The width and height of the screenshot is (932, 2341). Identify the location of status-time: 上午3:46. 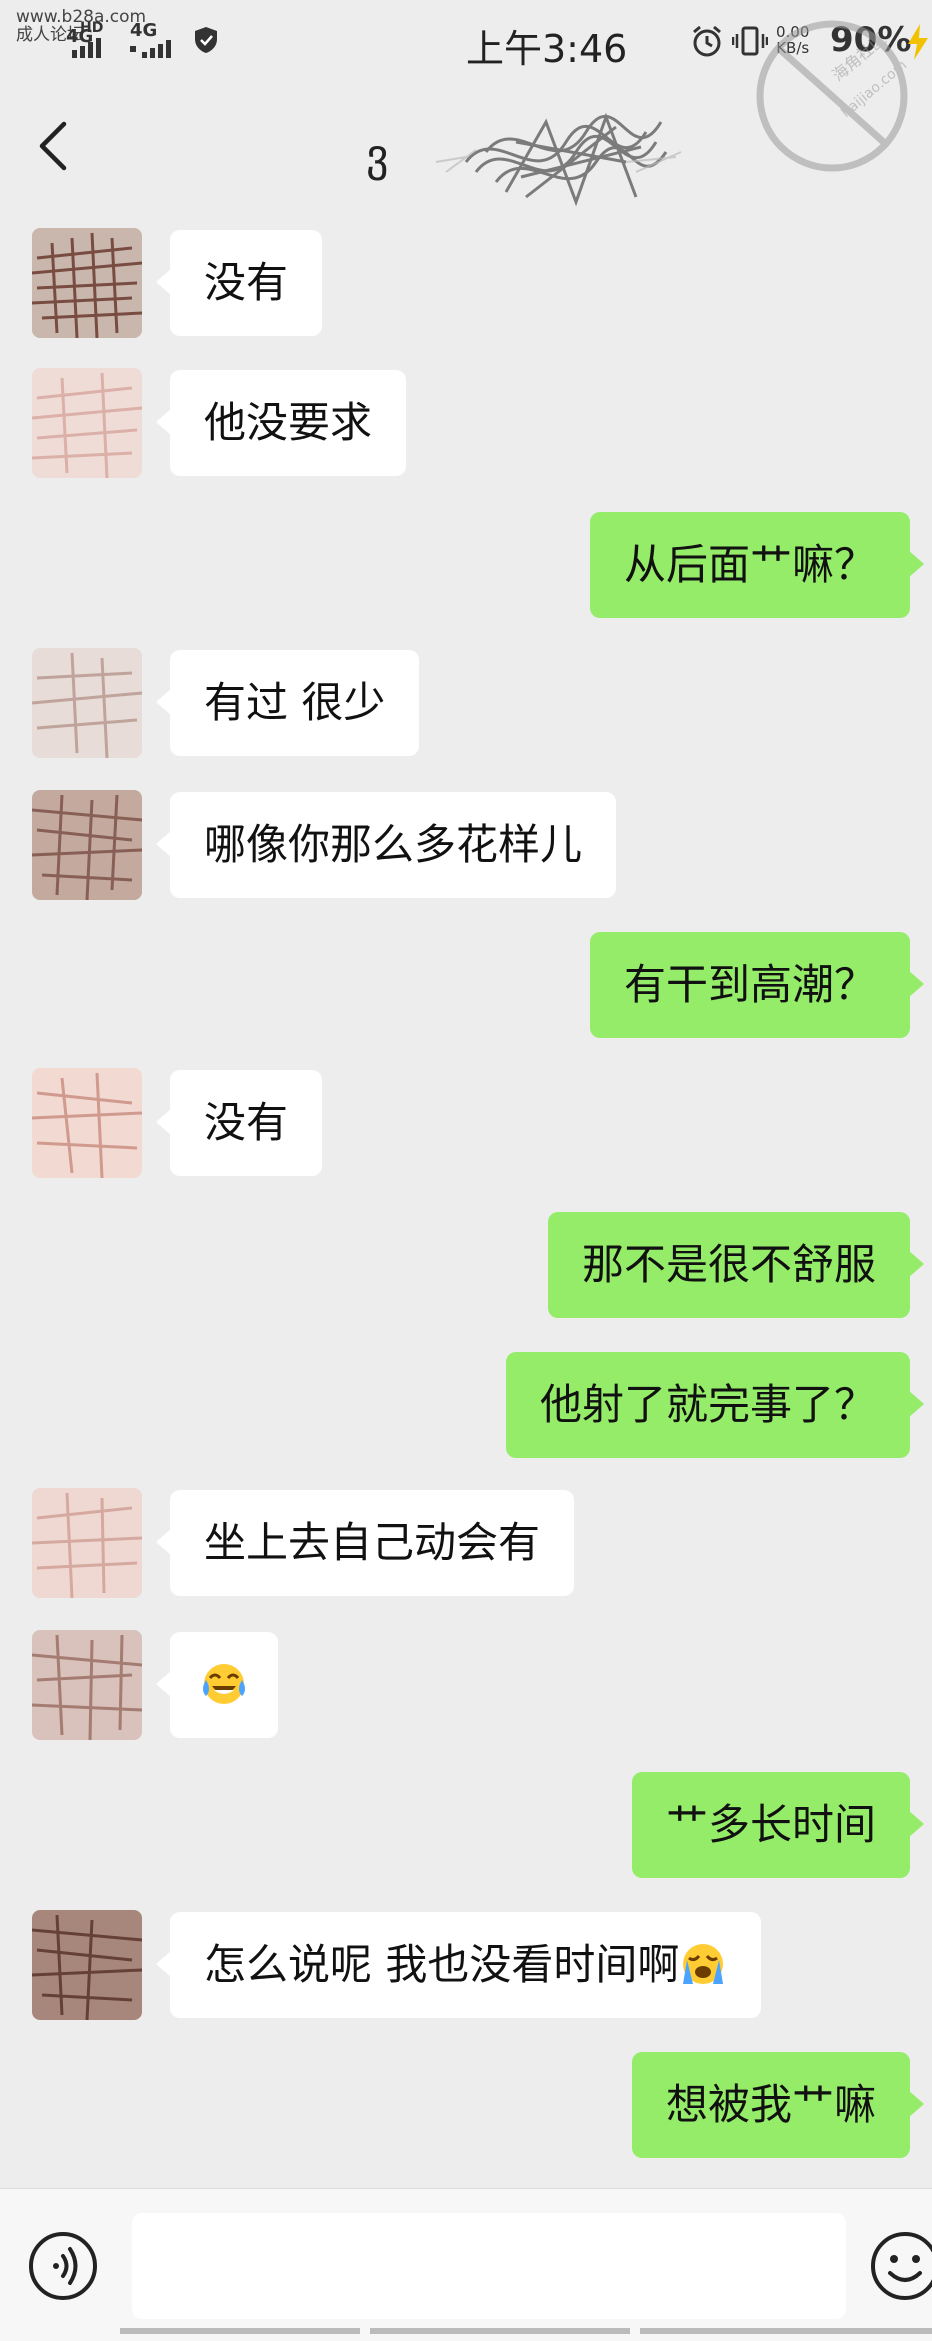
(547, 49).